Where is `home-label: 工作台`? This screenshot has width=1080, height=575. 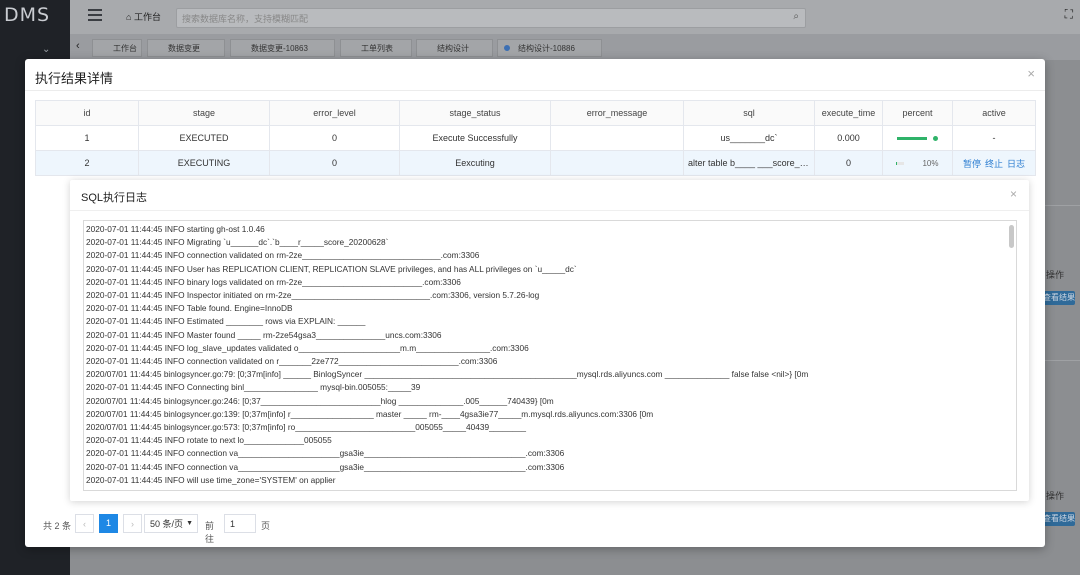
home-label: 工作台 is located at coordinates (147, 17).